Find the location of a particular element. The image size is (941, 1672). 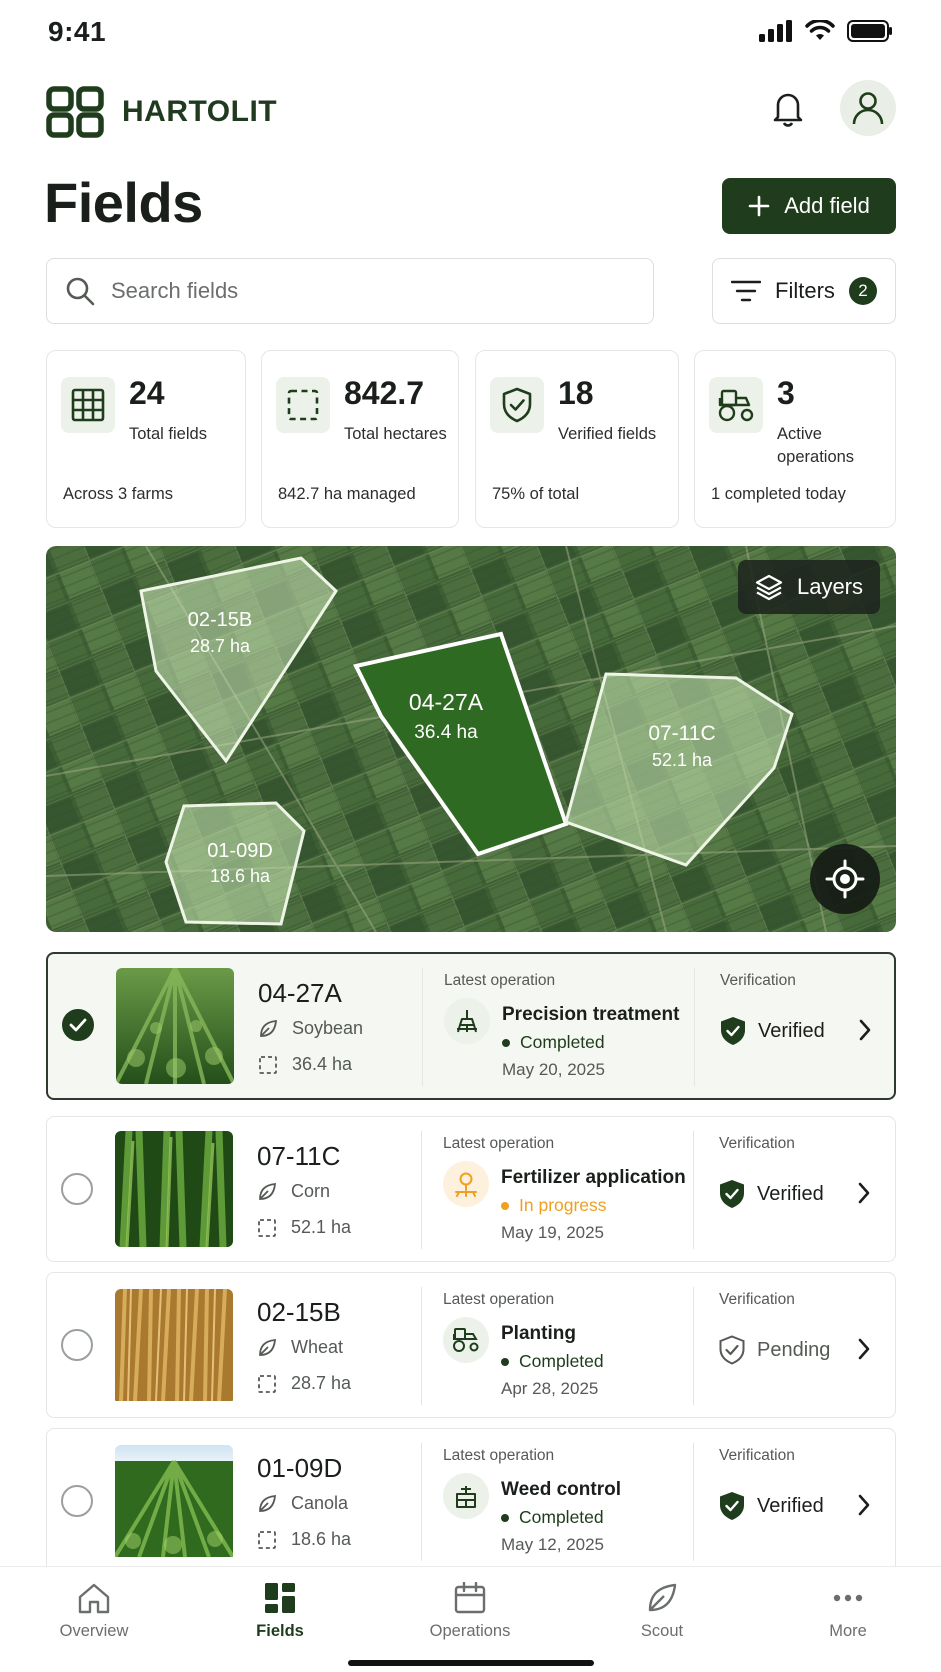

notifications-button is located at coordinates (788, 108).